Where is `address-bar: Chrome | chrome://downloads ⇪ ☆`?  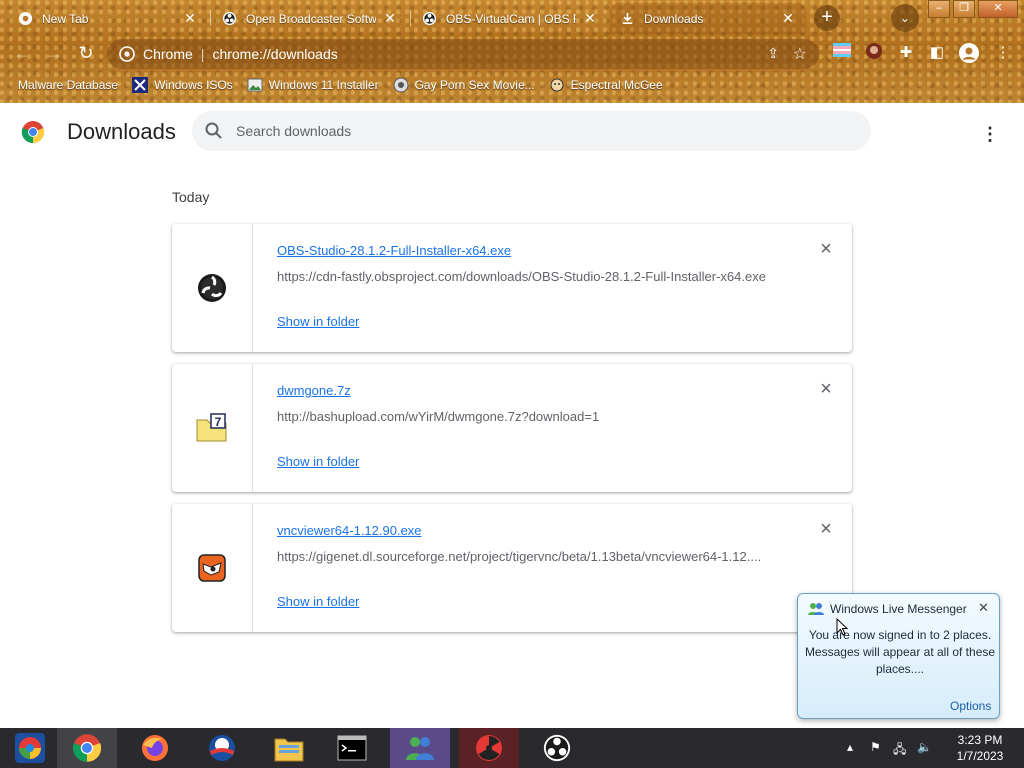 address-bar: Chrome | chrome://downloads ⇪ ☆ is located at coordinates (463, 54).